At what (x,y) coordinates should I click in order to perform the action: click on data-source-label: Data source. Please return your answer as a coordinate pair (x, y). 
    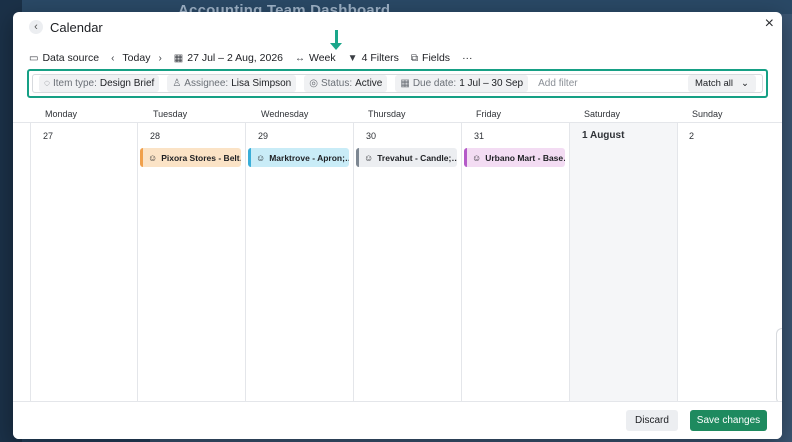
    Looking at the image, I should click on (71, 58).